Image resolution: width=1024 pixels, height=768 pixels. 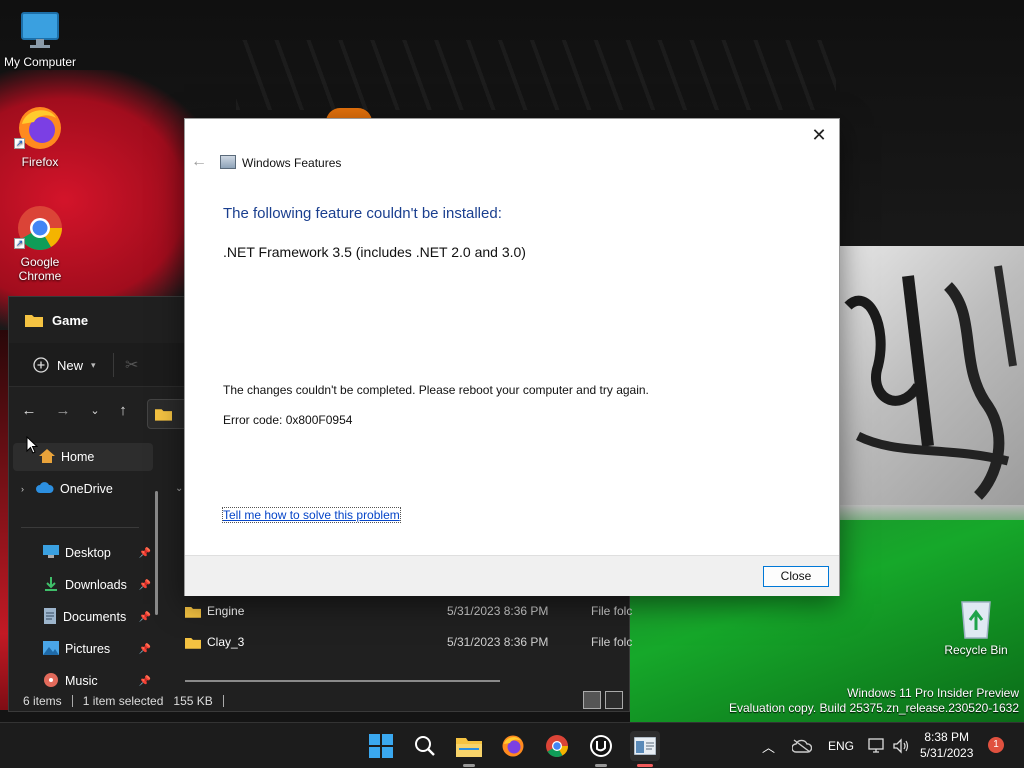 I want to click on sidebar-scrollbar, so click(x=156, y=553).